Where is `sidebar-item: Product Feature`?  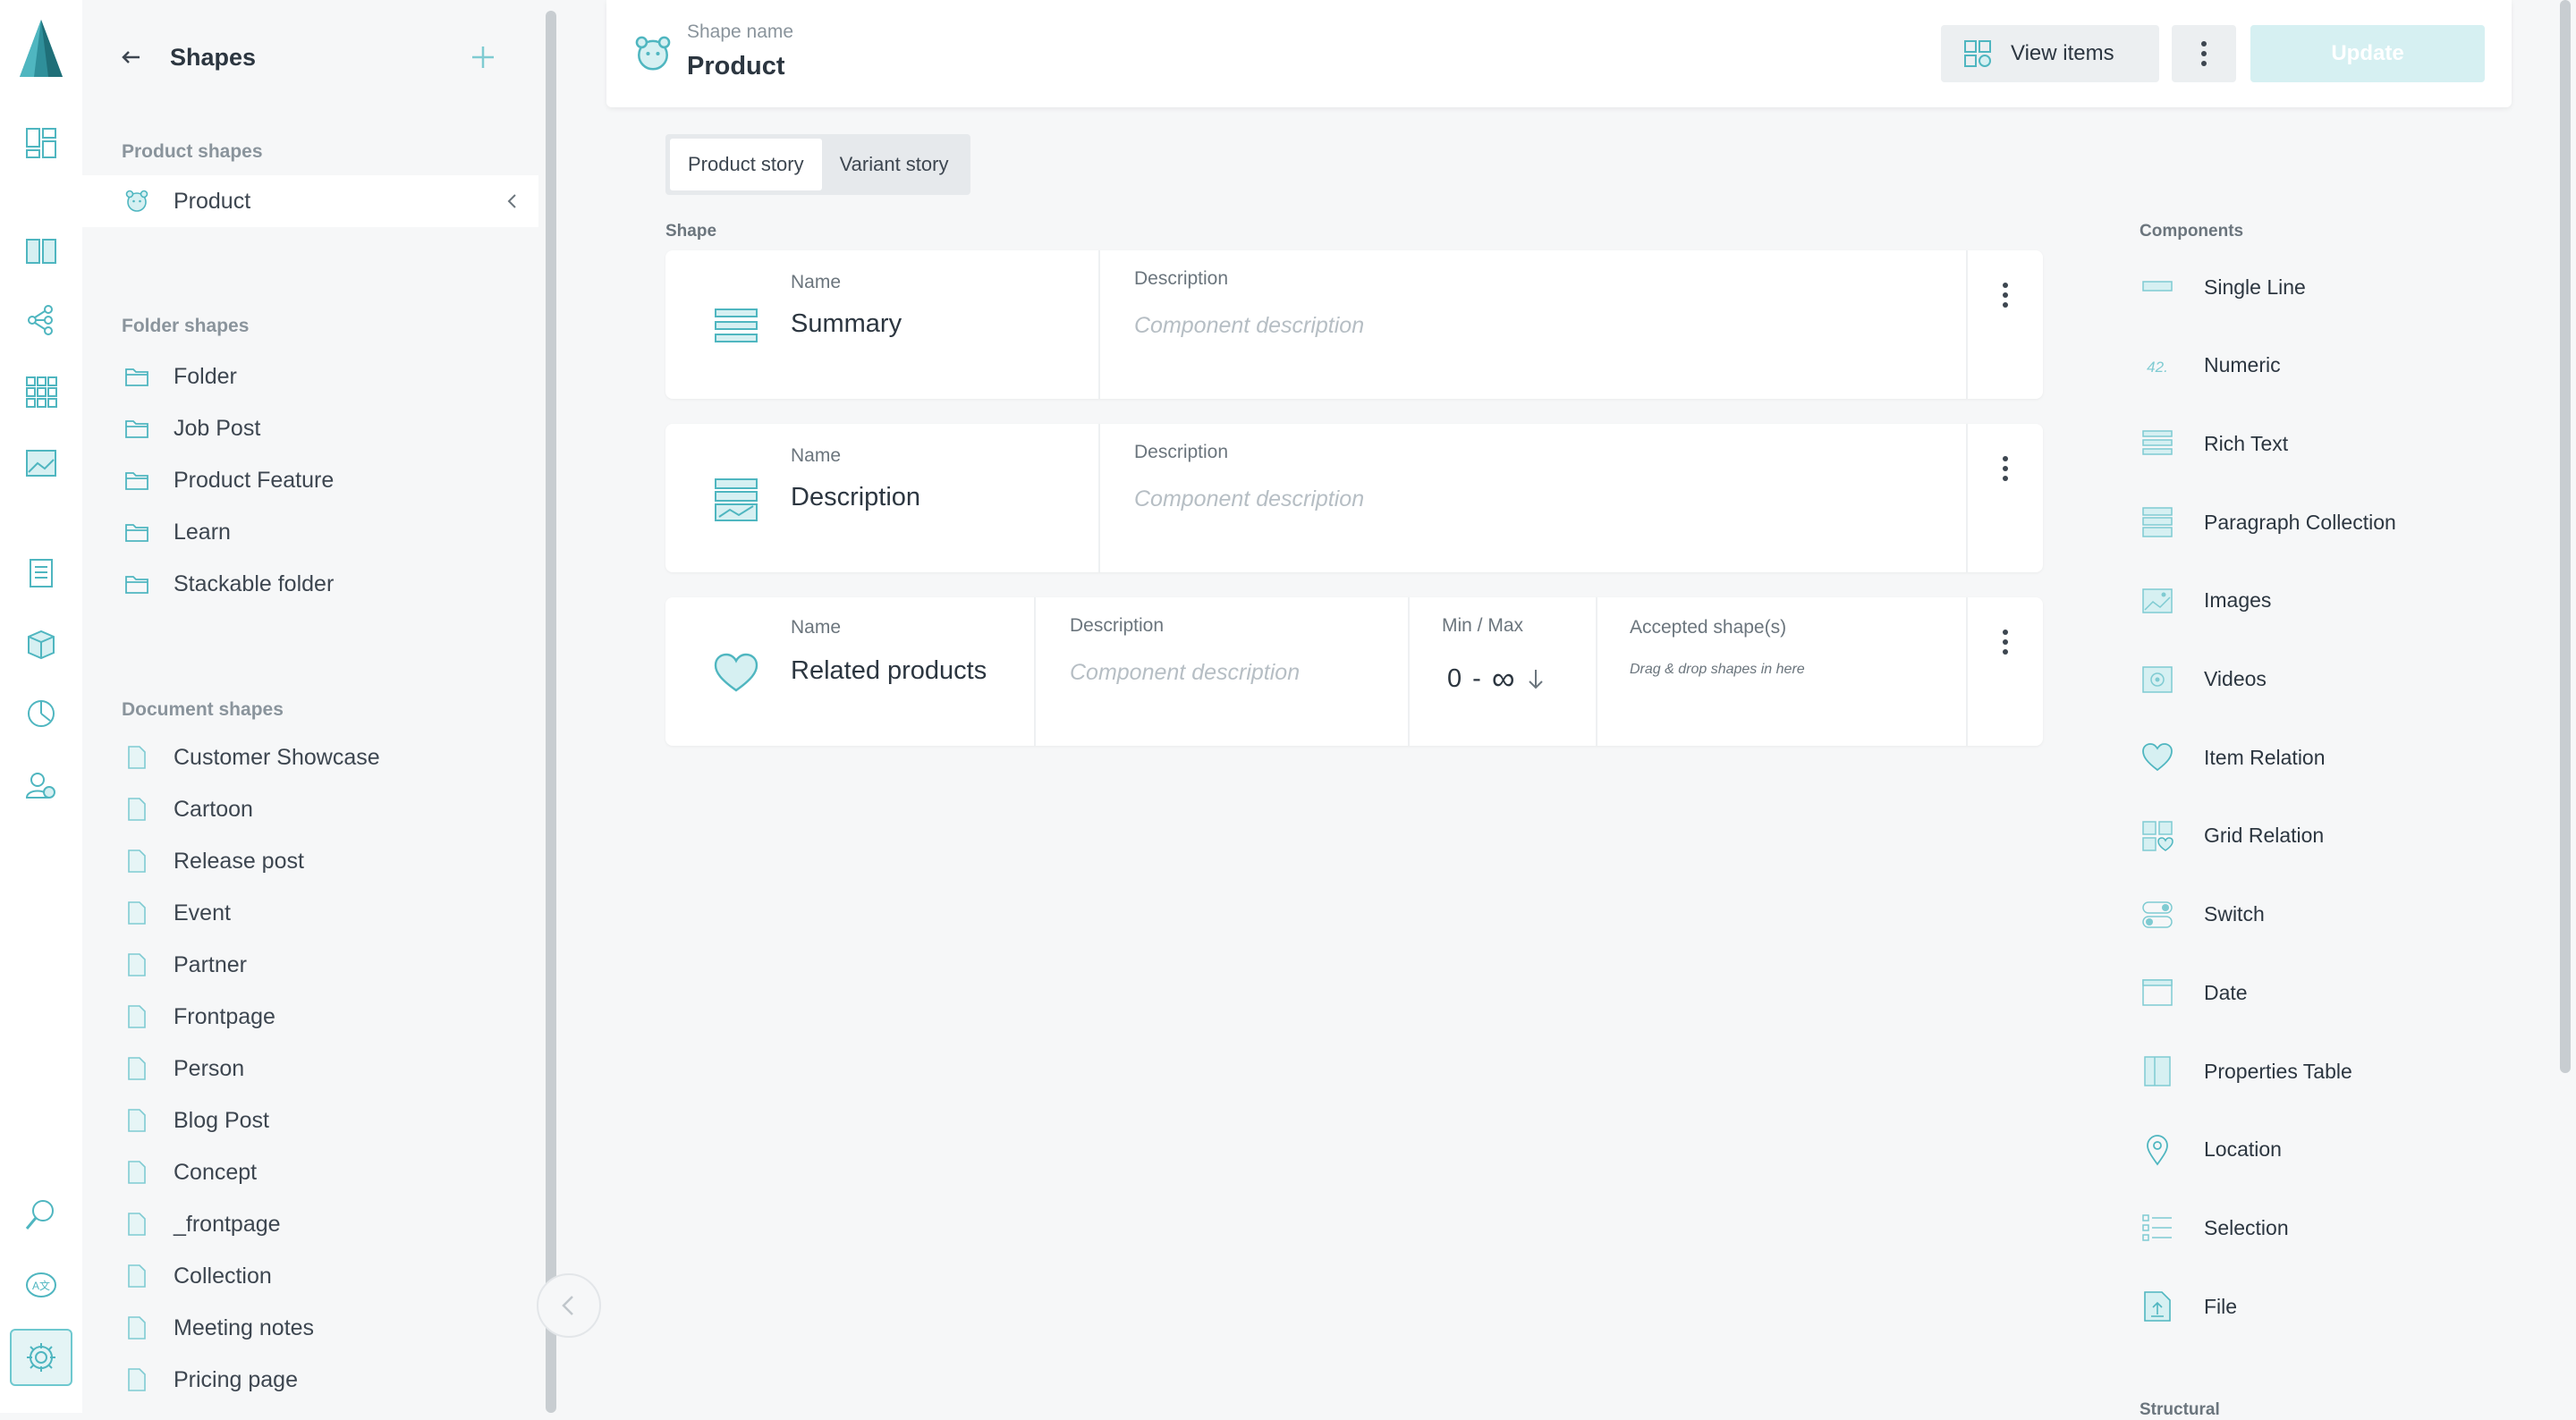 sidebar-item: Product Feature is located at coordinates (310, 480).